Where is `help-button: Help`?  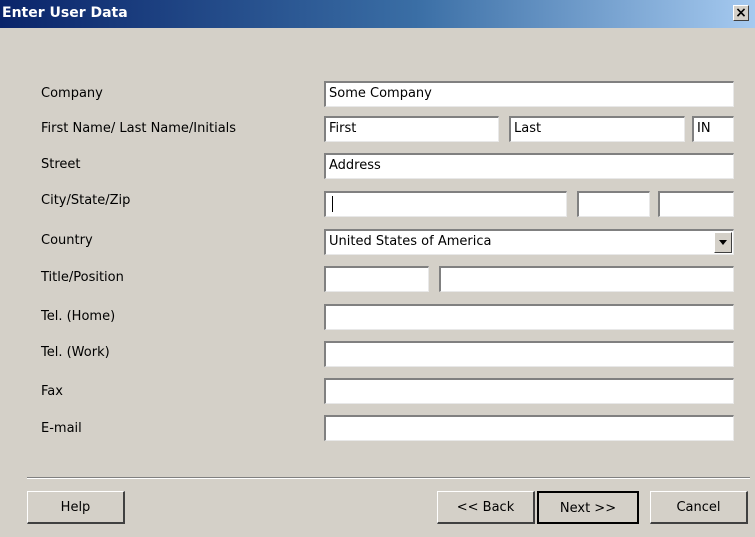 help-button: Help is located at coordinates (76, 507).